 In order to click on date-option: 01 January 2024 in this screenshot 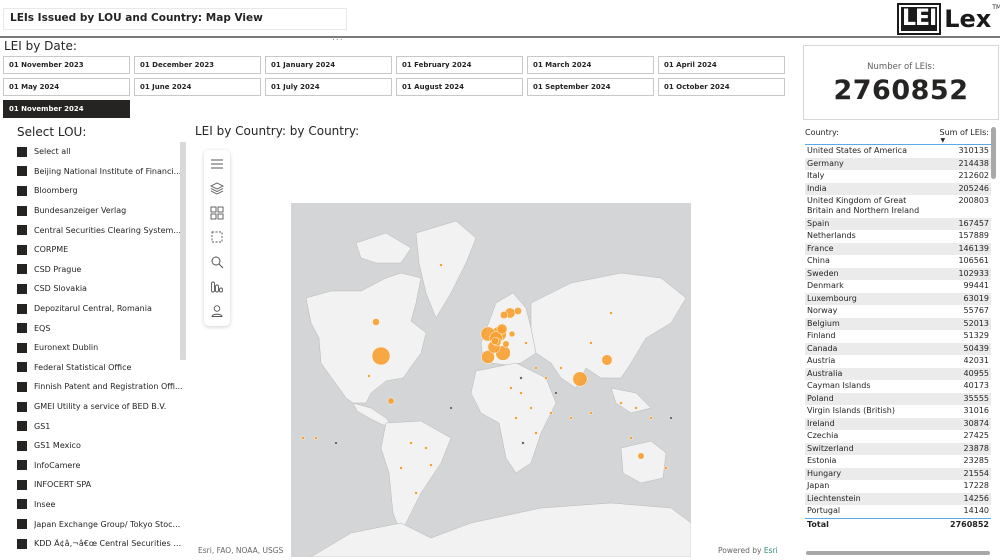, I will do `click(328, 65)`.